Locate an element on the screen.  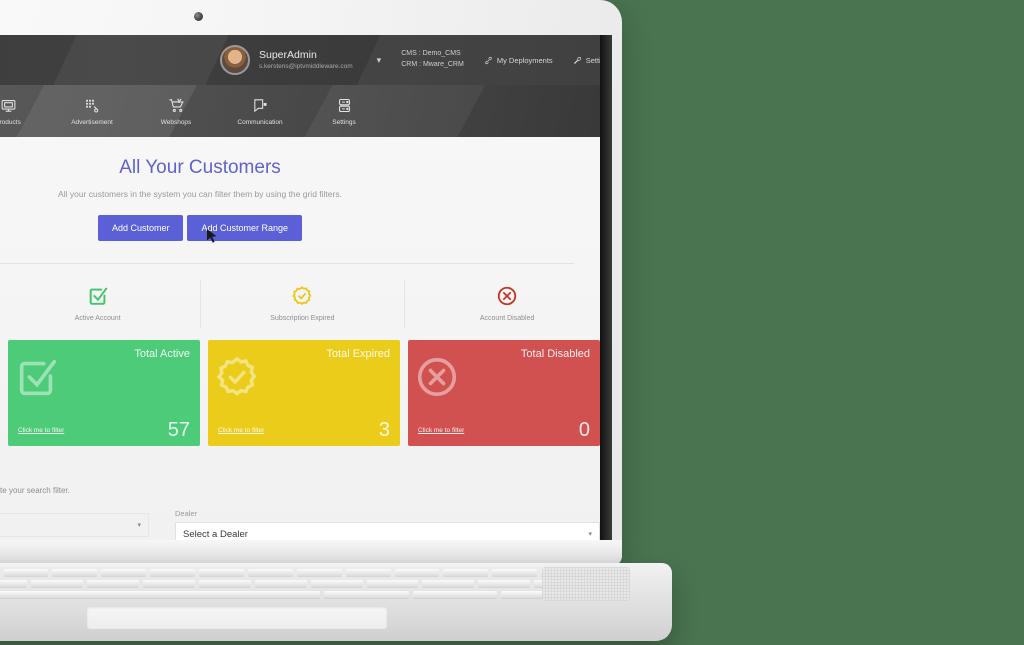
legend-item-active-account: Active Account is located at coordinates (100, 304).